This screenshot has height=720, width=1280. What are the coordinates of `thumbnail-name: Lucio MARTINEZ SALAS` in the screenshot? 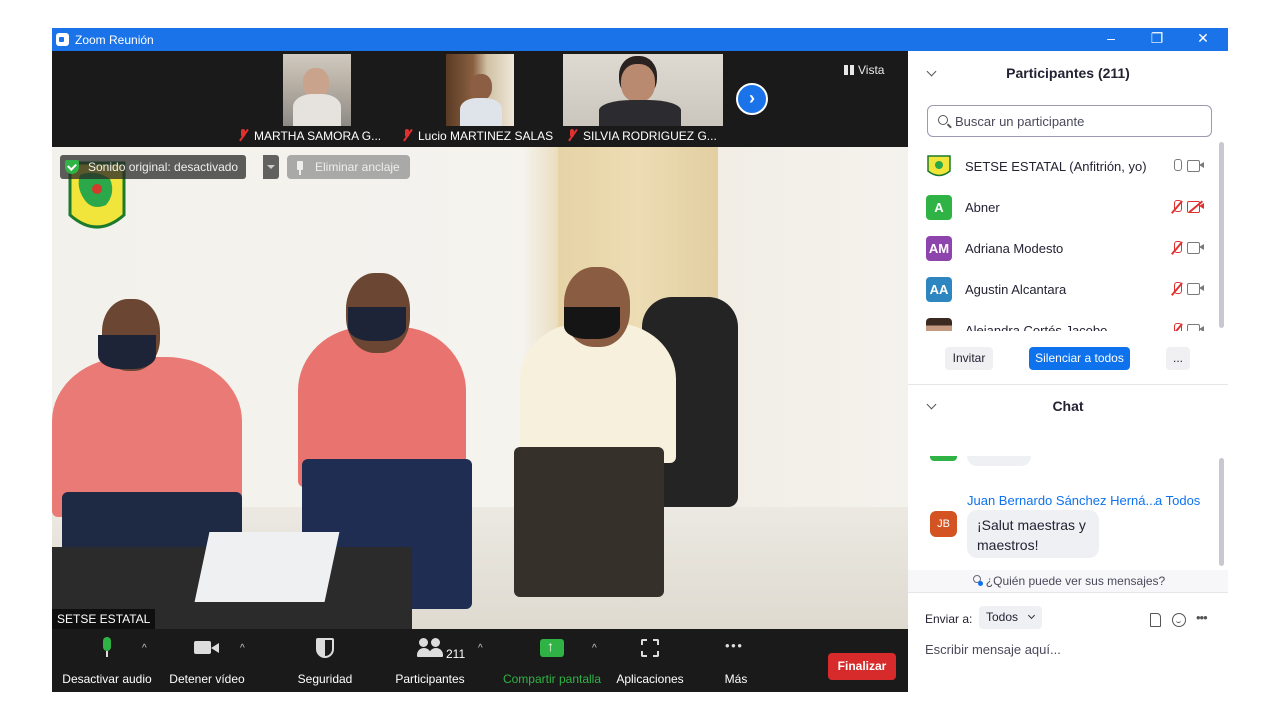 It's located at (477, 136).